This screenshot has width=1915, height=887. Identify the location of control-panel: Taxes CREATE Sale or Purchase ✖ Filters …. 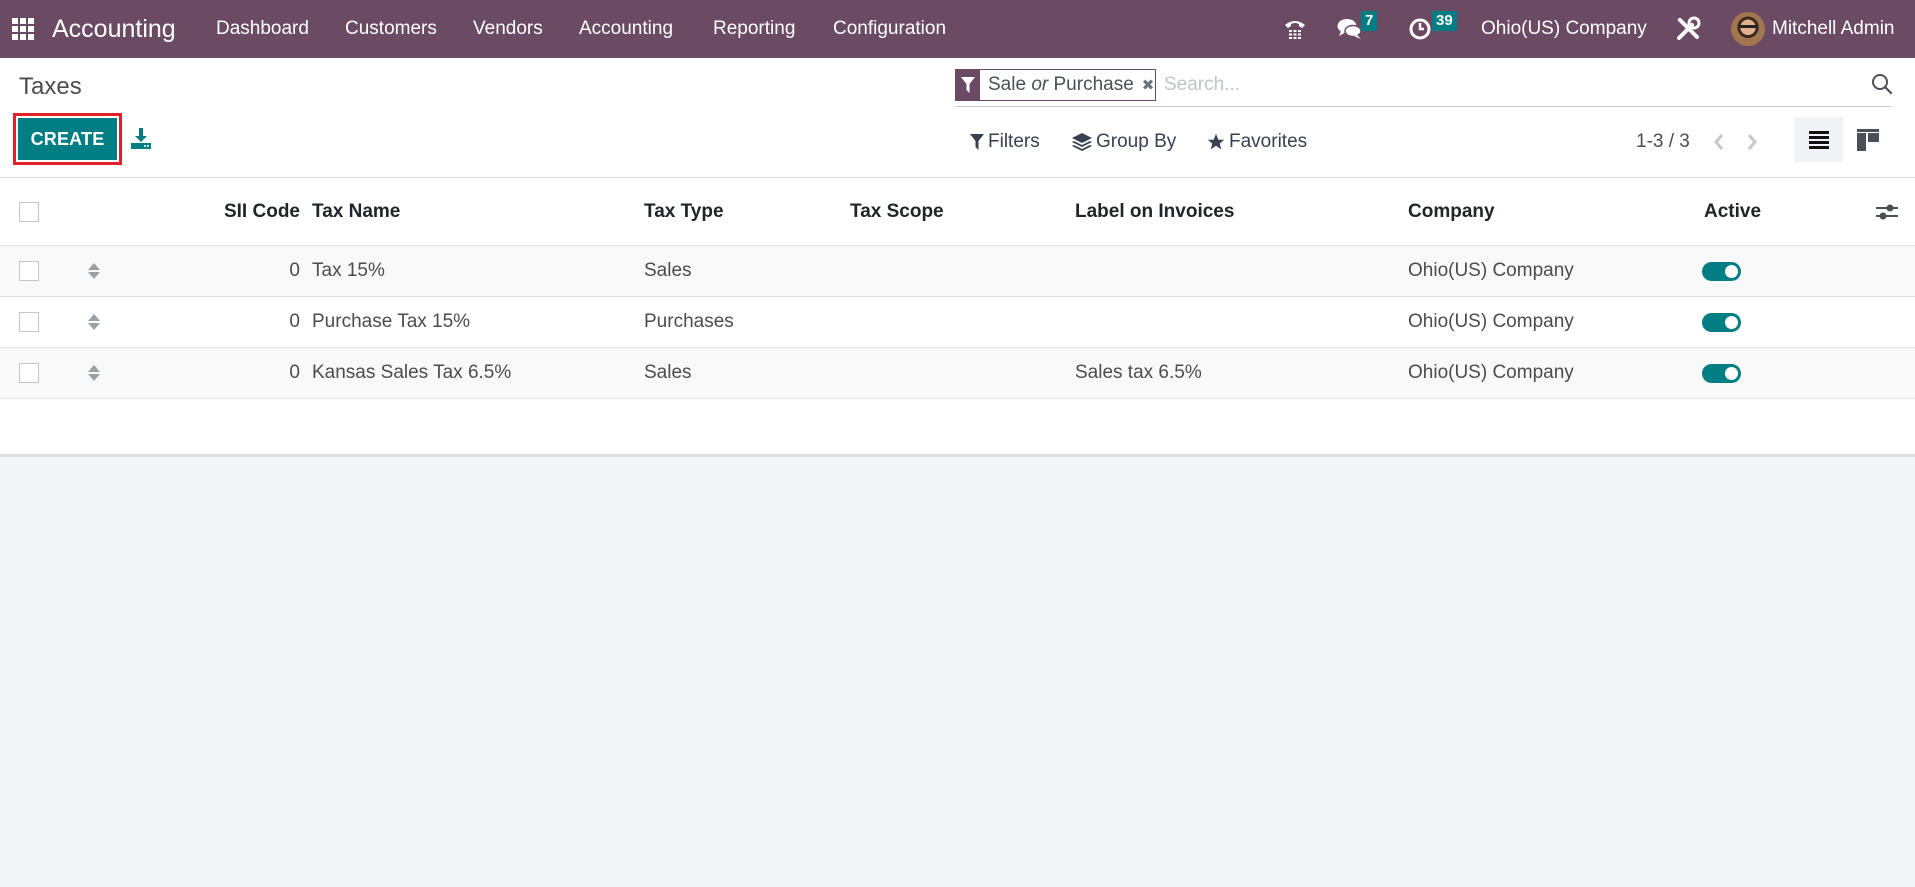
(957, 118).